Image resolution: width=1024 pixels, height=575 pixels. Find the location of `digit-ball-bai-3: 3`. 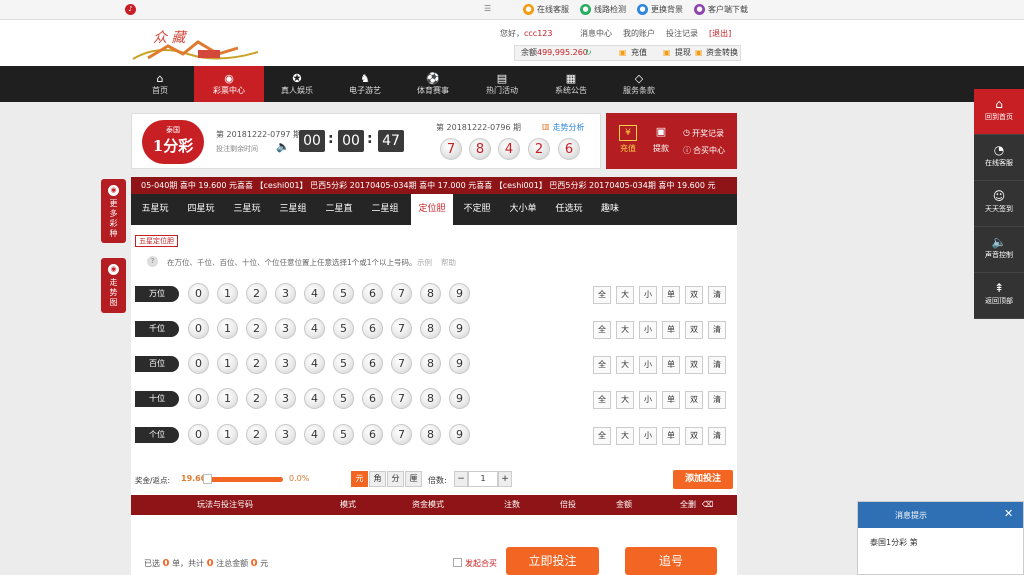

digit-ball-bai-3: 3 is located at coordinates (285, 363).